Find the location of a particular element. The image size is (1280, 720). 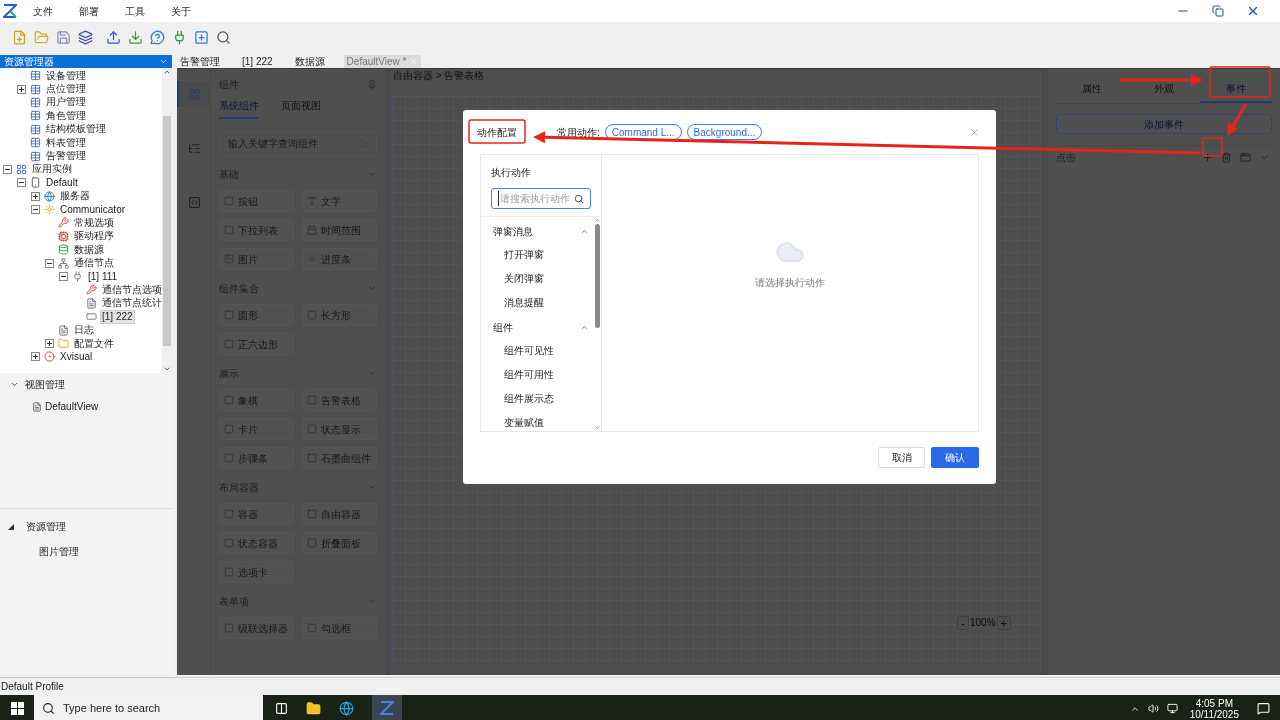

tree-item: 常规选项 is located at coordinates (94, 223).